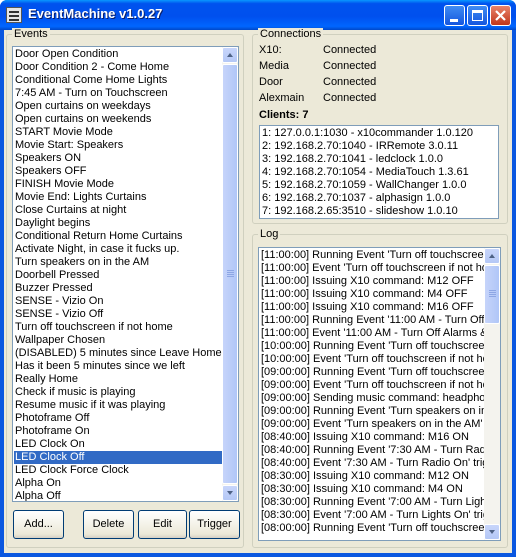 The image size is (516, 557). Describe the element at coordinates (118, 353) in the screenshot. I see `event-list-item: (DISABLED) 5 minutes since Leave Home` at that location.